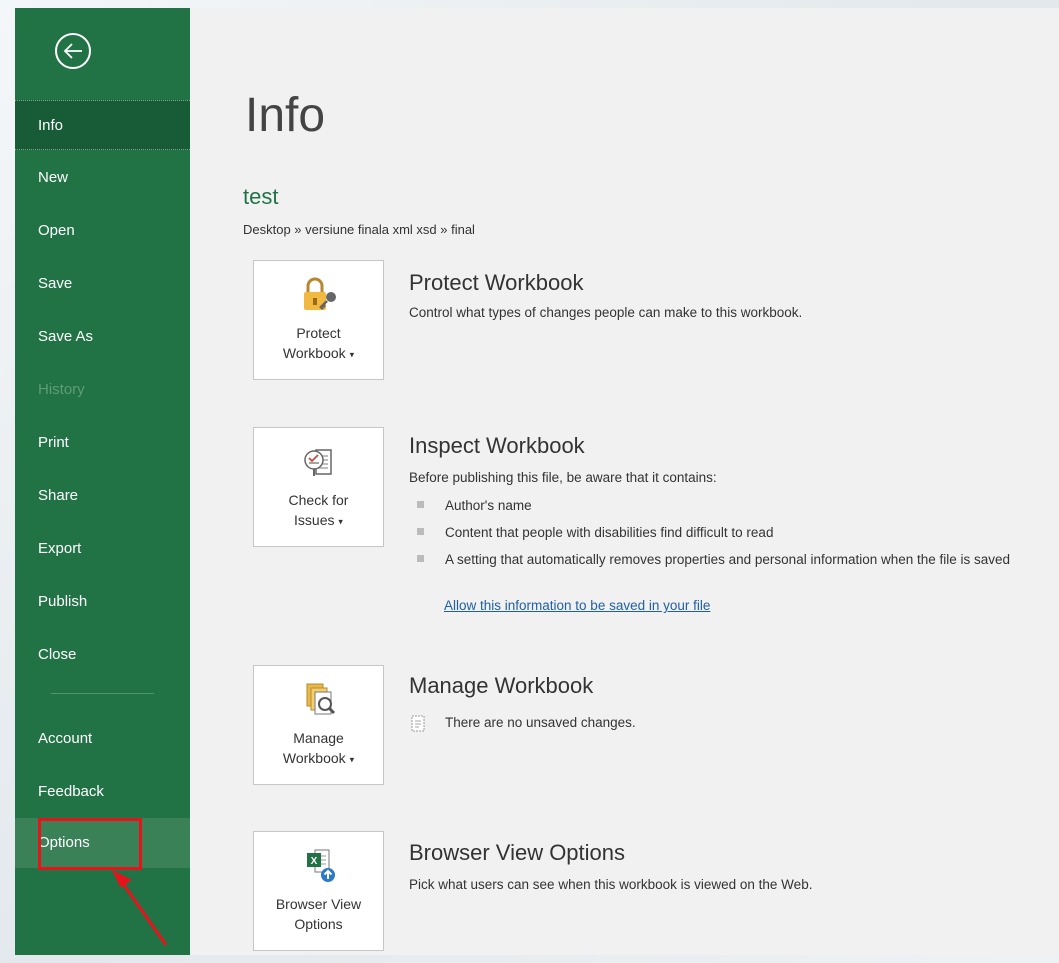  Describe the element at coordinates (319, 293) in the screenshot. I see `lock-key-icon` at that location.